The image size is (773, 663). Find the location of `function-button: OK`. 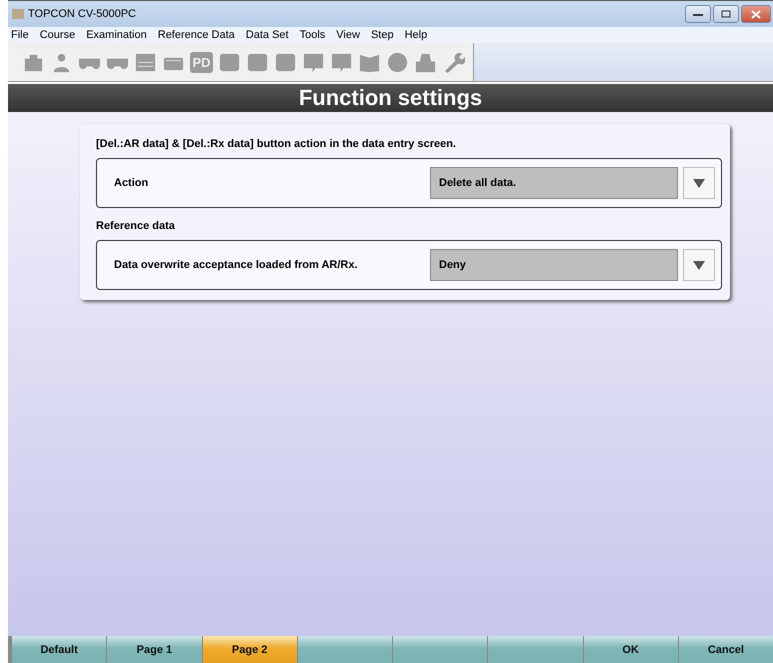

function-button: OK is located at coordinates (631, 649).